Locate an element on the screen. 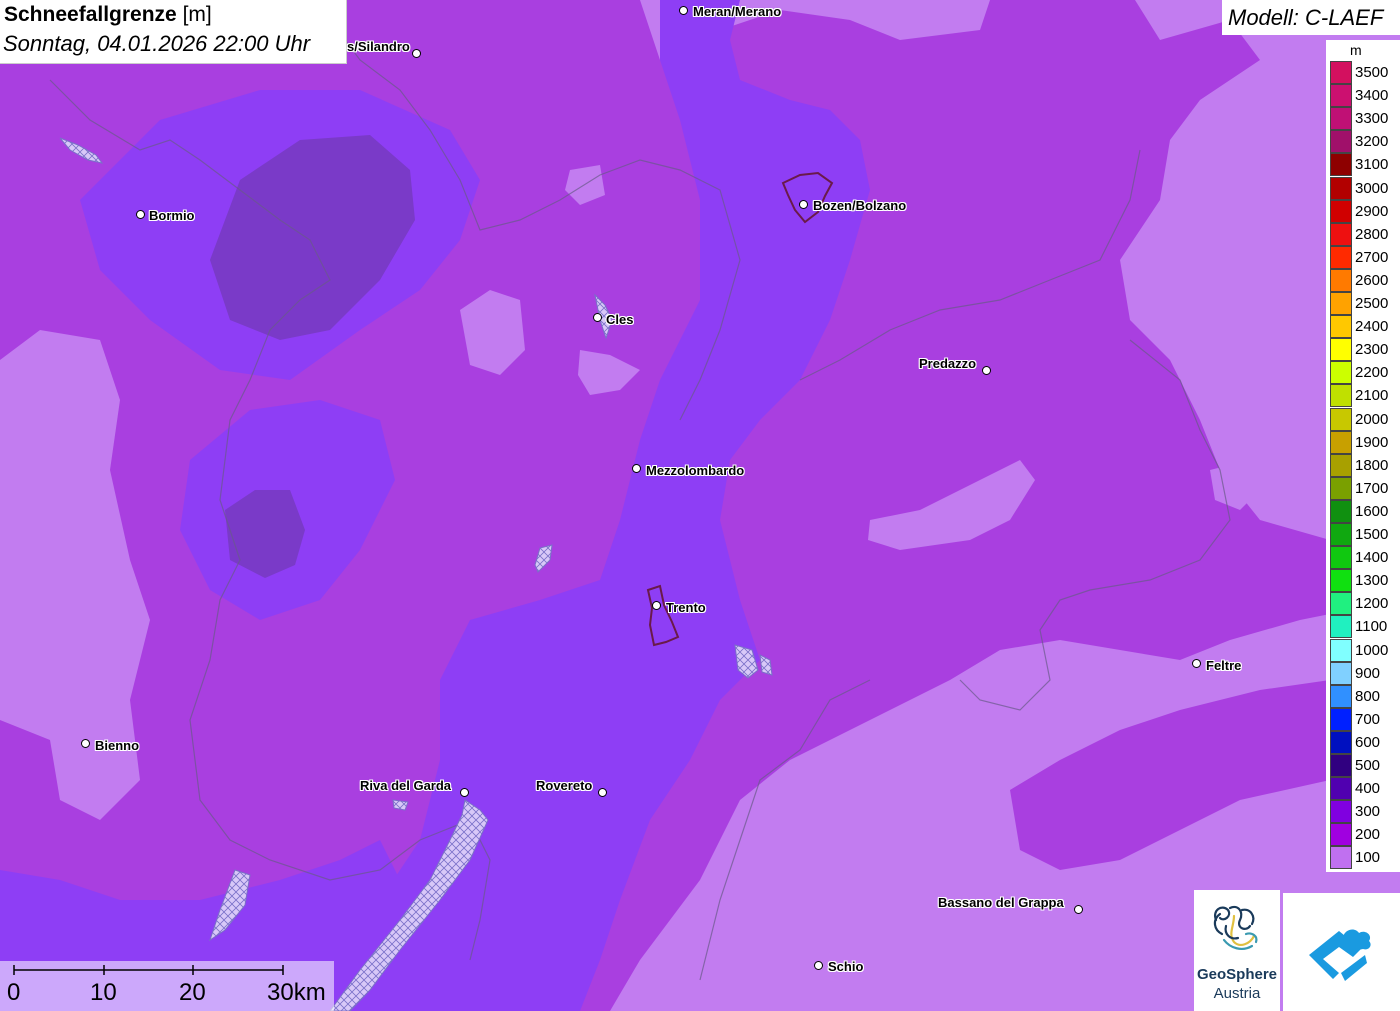 The image size is (1400, 1011). legend-unit: m is located at coordinates (1356, 50).